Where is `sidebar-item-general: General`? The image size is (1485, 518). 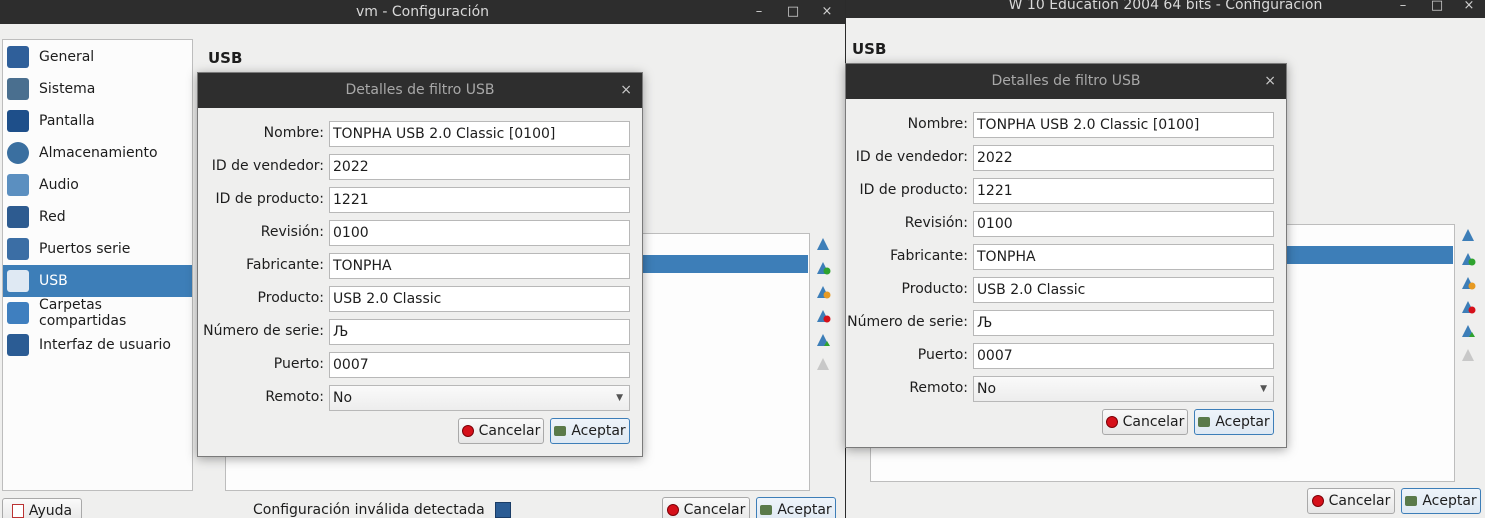 sidebar-item-general: General is located at coordinates (97, 57).